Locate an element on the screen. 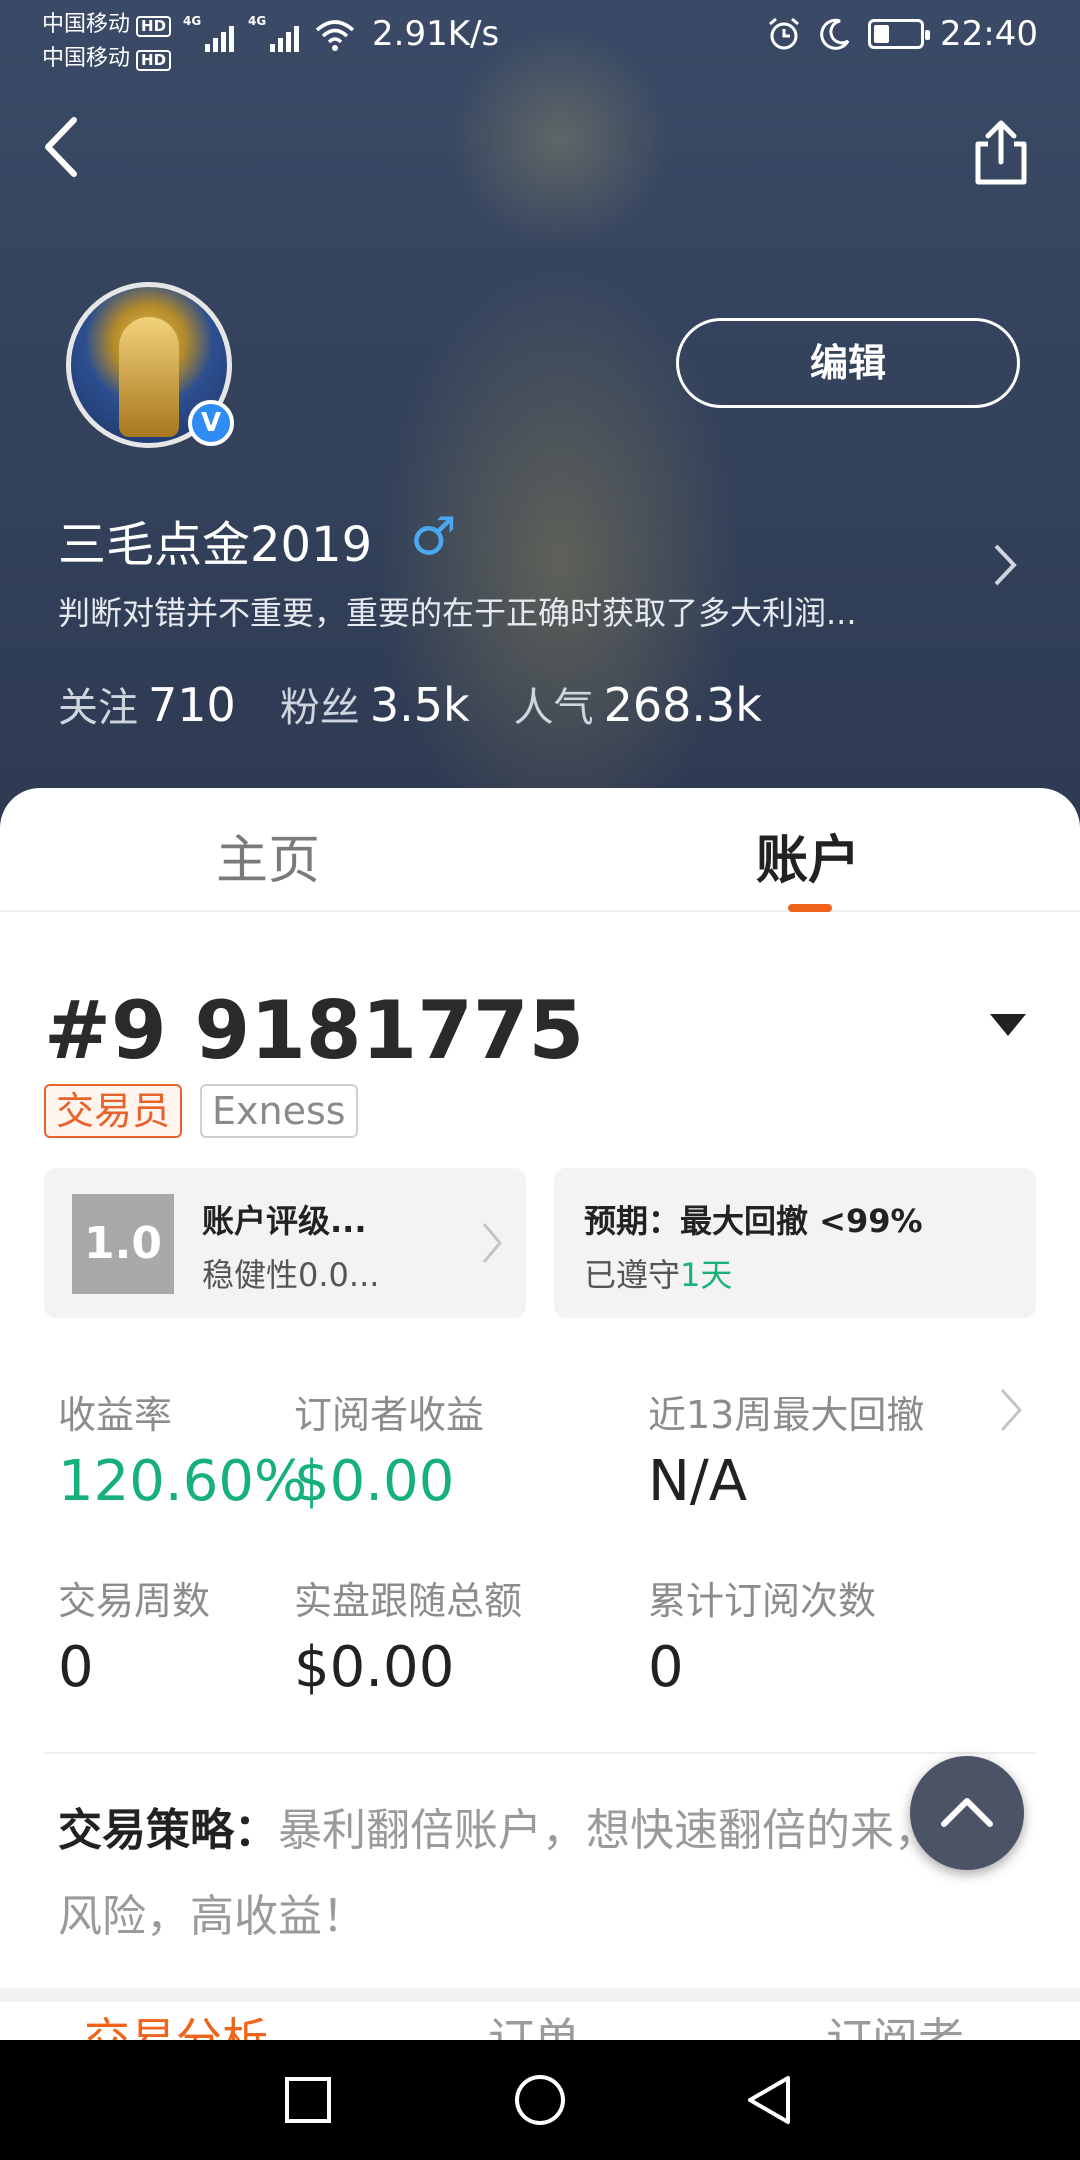  tab-indicator is located at coordinates (810, 908).